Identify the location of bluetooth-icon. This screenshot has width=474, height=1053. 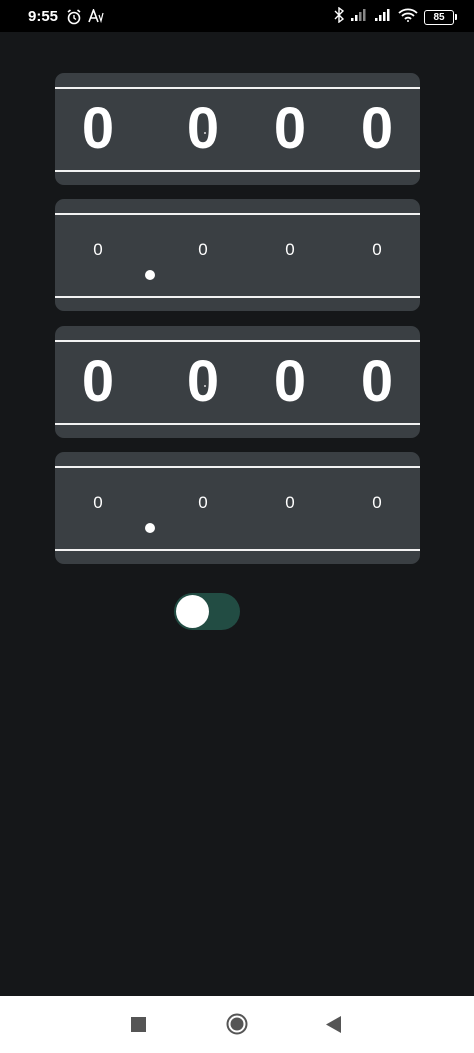
(339, 17).